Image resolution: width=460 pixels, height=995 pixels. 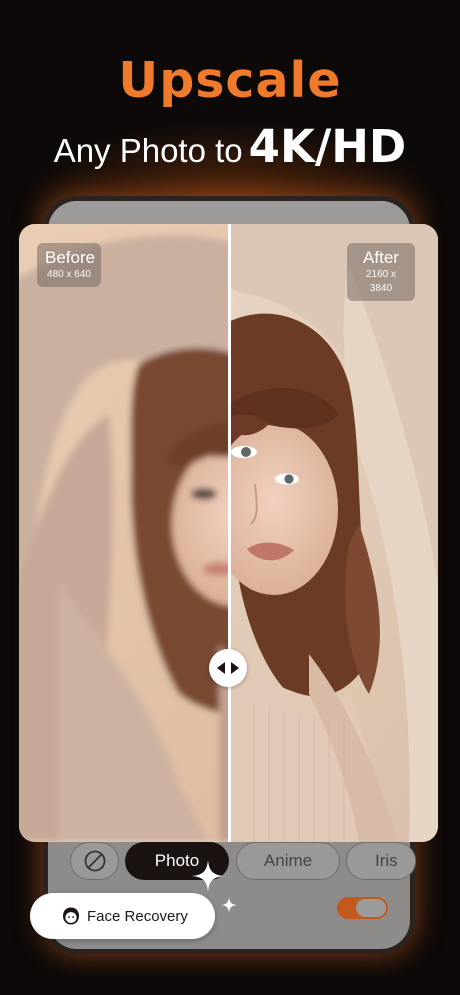 What do you see at coordinates (386, 860) in the screenshot?
I see `mode-chip-label: Iris` at bounding box center [386, 860].